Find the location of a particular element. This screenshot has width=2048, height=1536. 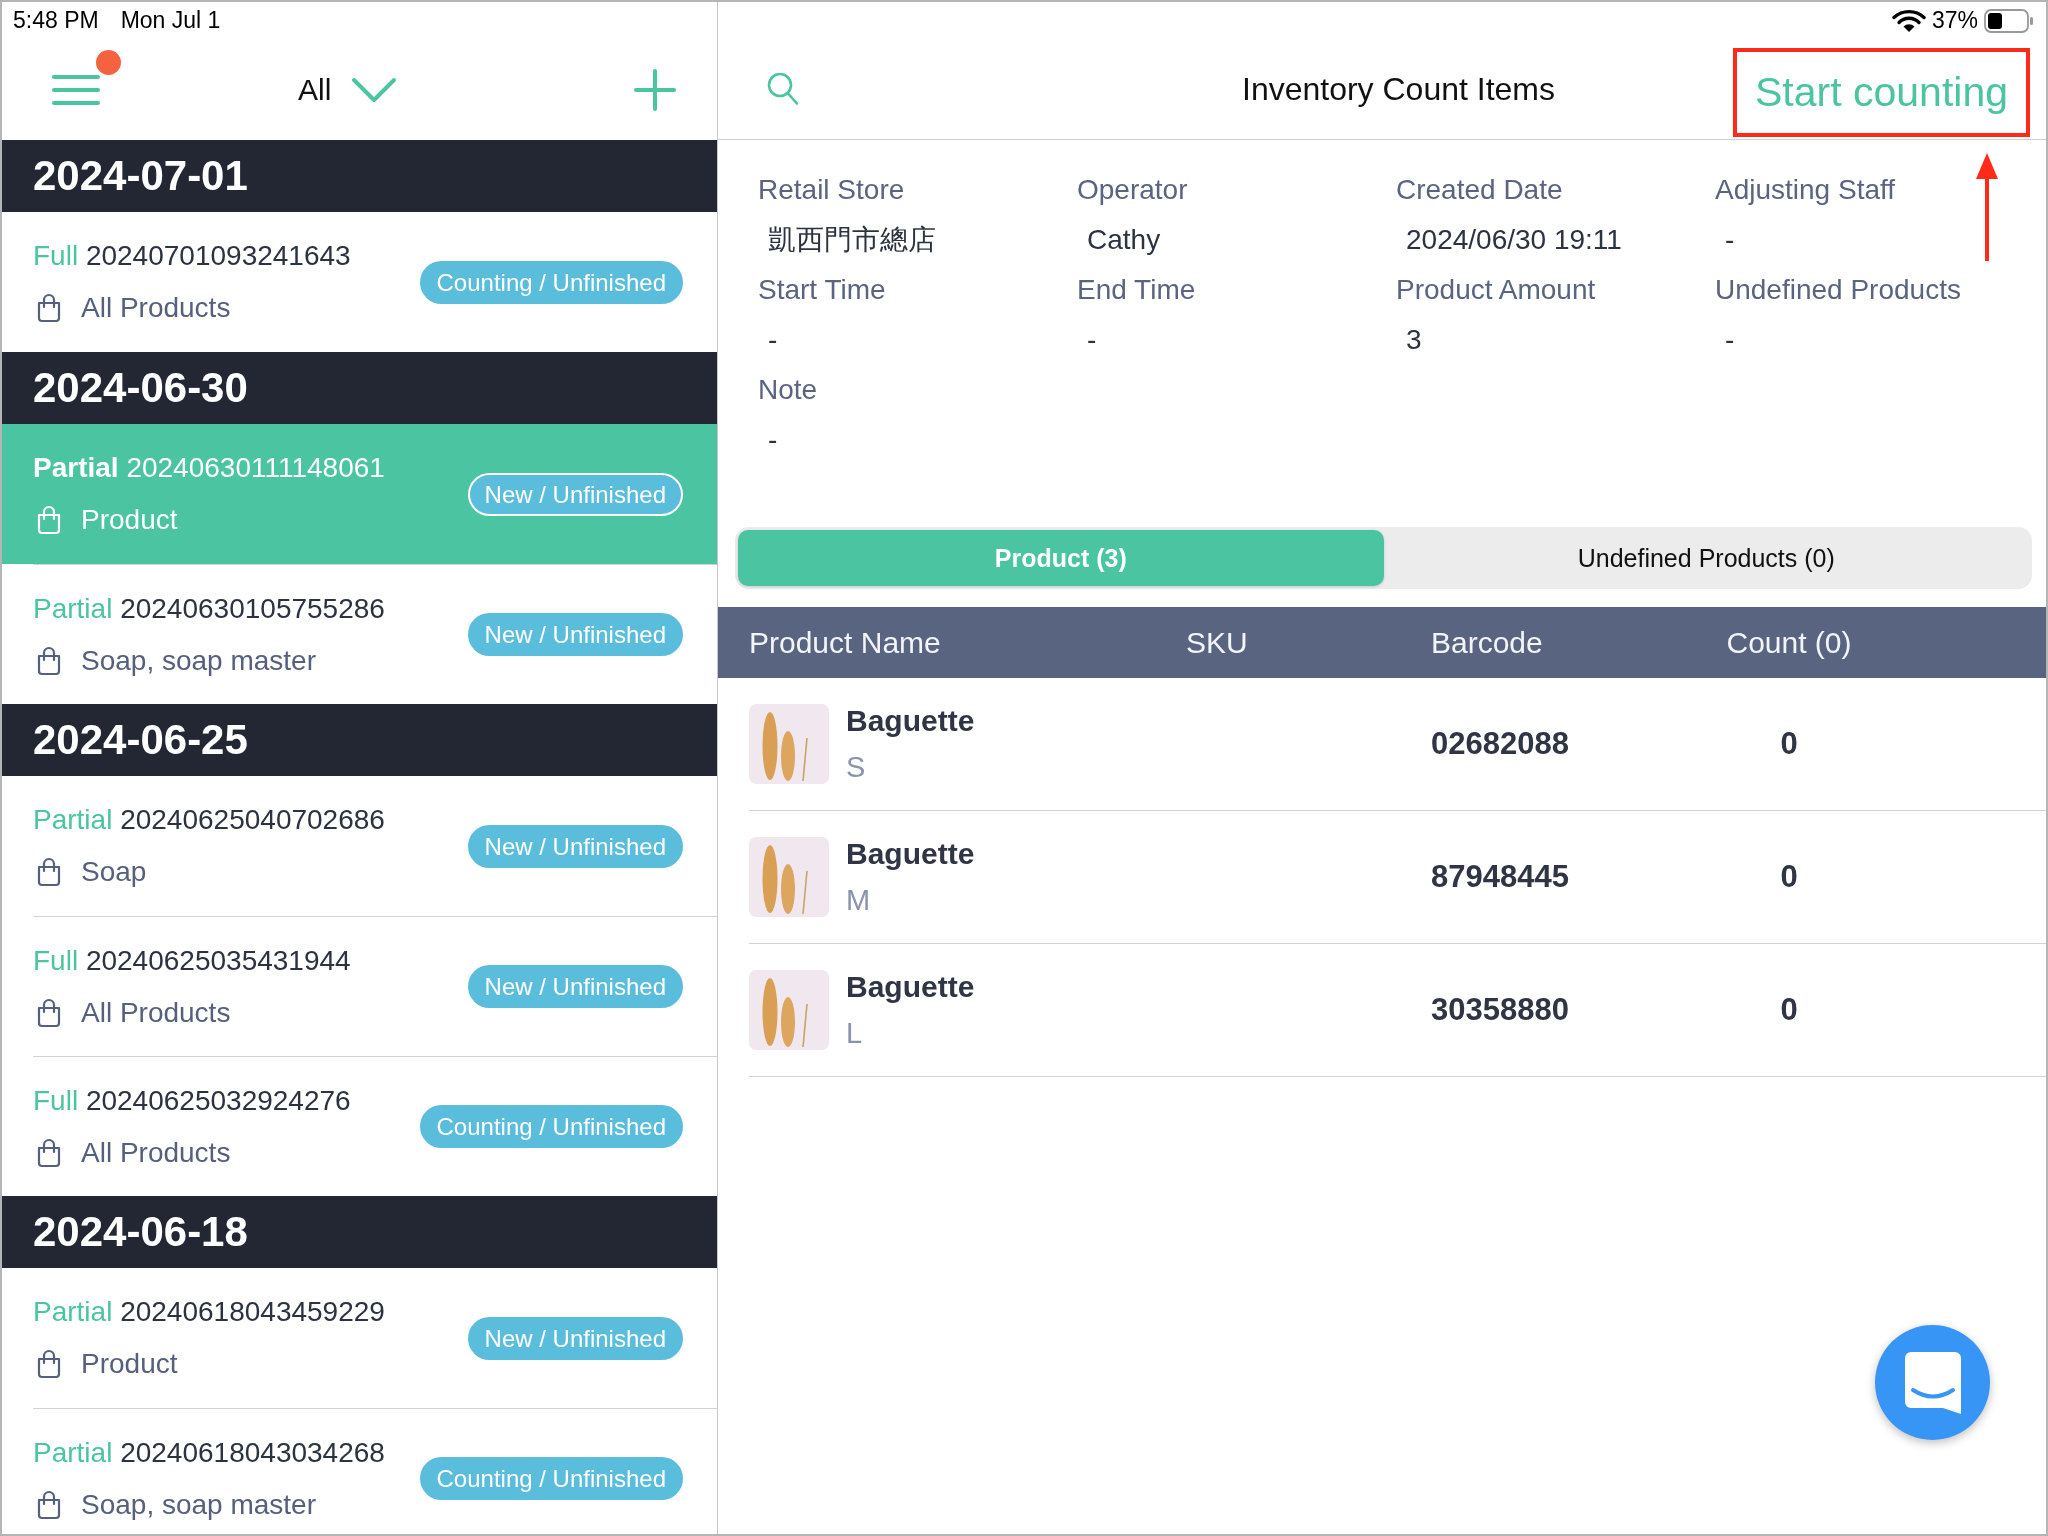

date-header: 2024-06-18 is located at coordinates (359, 1232).